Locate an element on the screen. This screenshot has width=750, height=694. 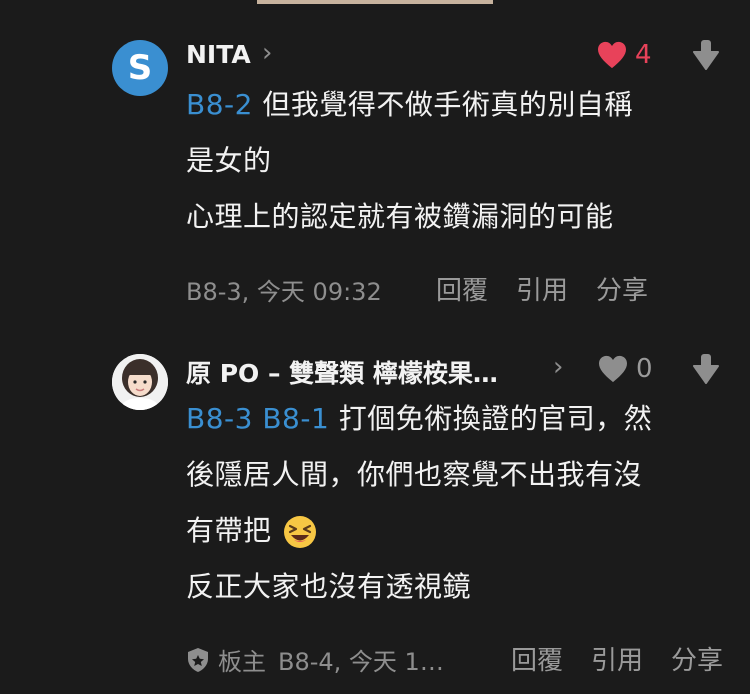
comment-text: 有帶把 is located at coordinates (229, 530).